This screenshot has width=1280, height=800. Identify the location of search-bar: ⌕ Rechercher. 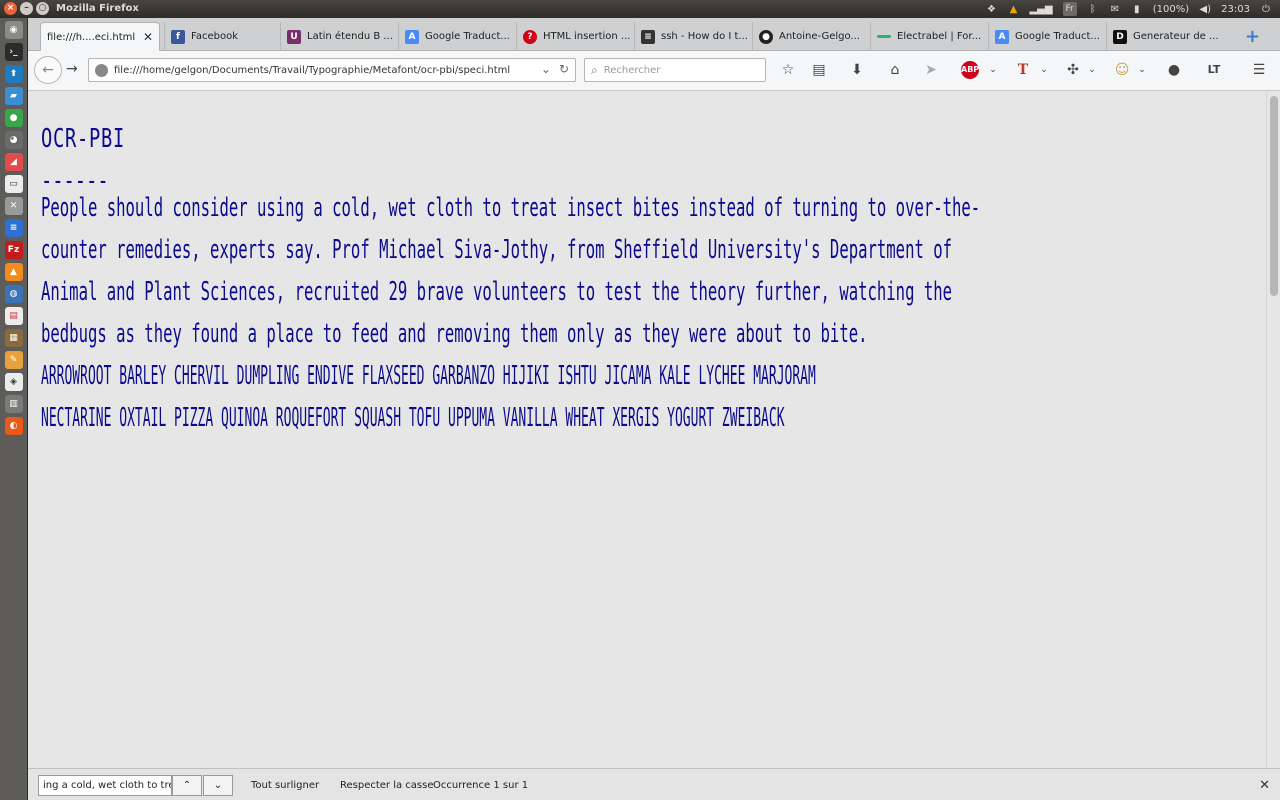
(675, 70).